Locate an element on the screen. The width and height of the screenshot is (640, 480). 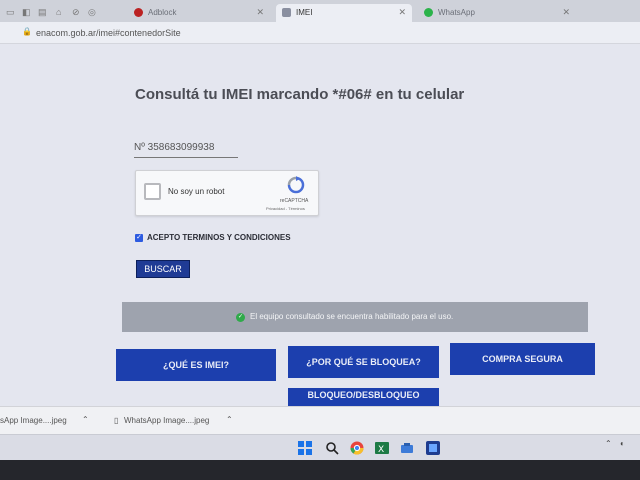
svg-text: X is located at coordinates (381, 450).